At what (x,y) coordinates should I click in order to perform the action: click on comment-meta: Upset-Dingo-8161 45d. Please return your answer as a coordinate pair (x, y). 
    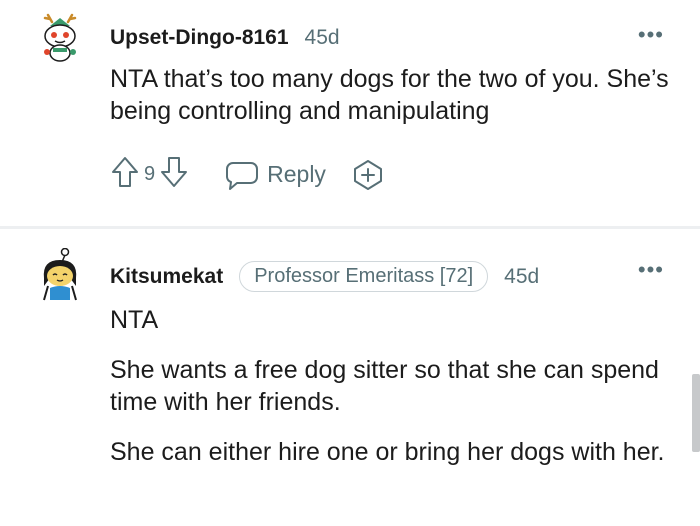
    Looking at the image, I should click on (225, 38).